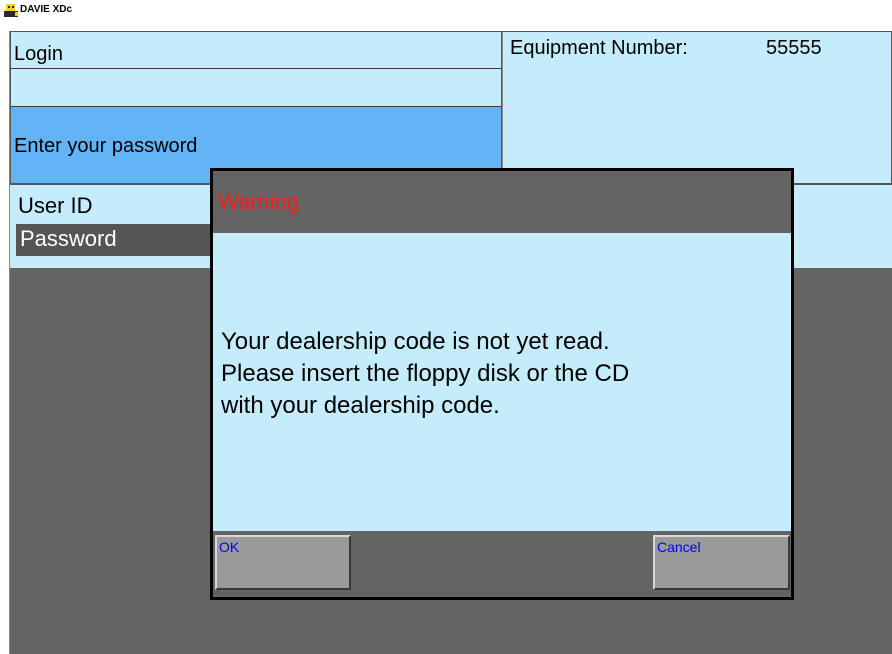 The height and width of the screenshot is (654, 892). Describe the element at coordinates (259, 201) in the screenshot. I see `dialog-title: Warning` at that location.